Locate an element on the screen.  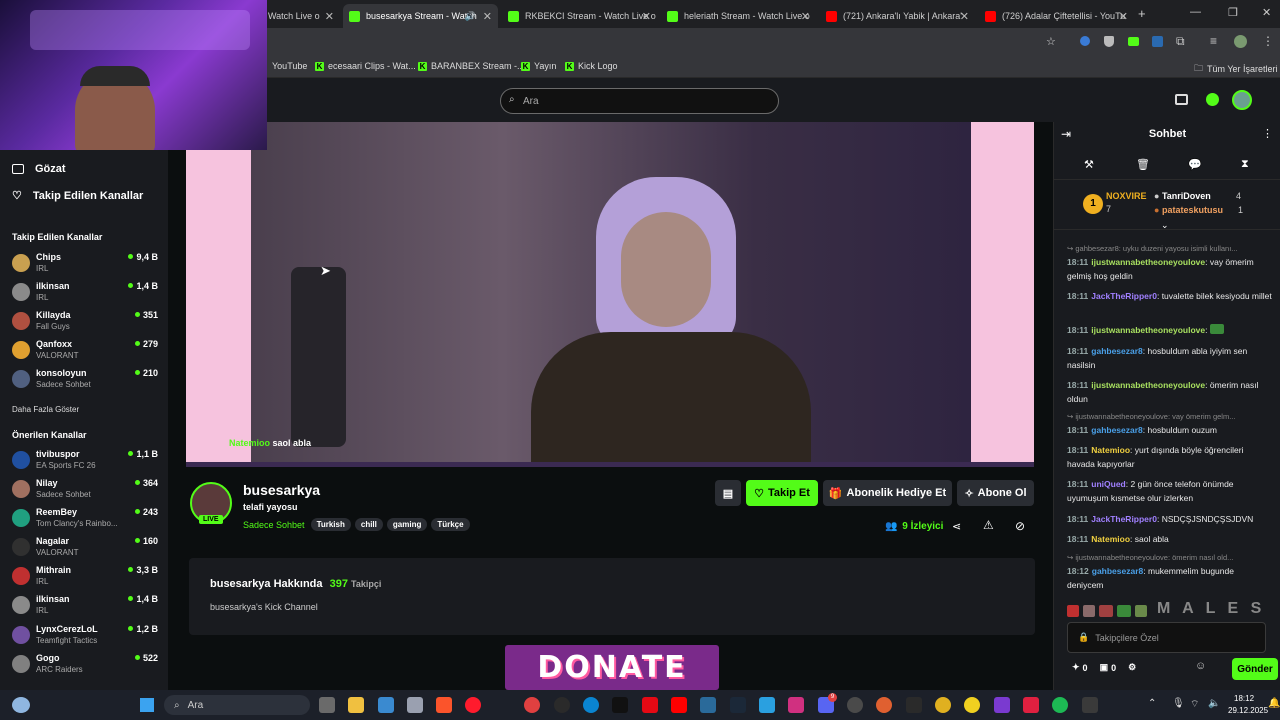
profile-avatar-icon is located at coordinates (1240, 41).